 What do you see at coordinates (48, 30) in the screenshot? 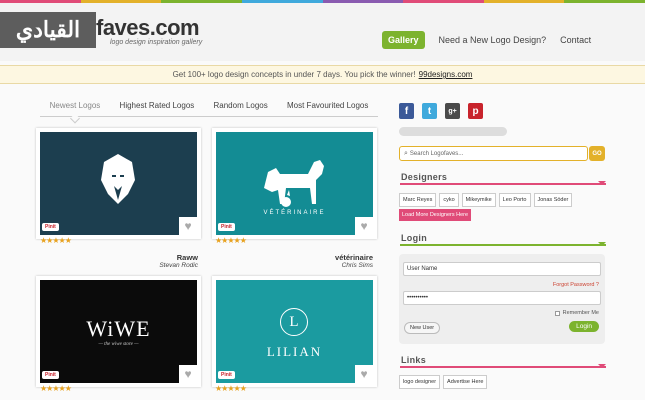
I see `watermark-badge: القيادي` at bounding box center [48, 30].